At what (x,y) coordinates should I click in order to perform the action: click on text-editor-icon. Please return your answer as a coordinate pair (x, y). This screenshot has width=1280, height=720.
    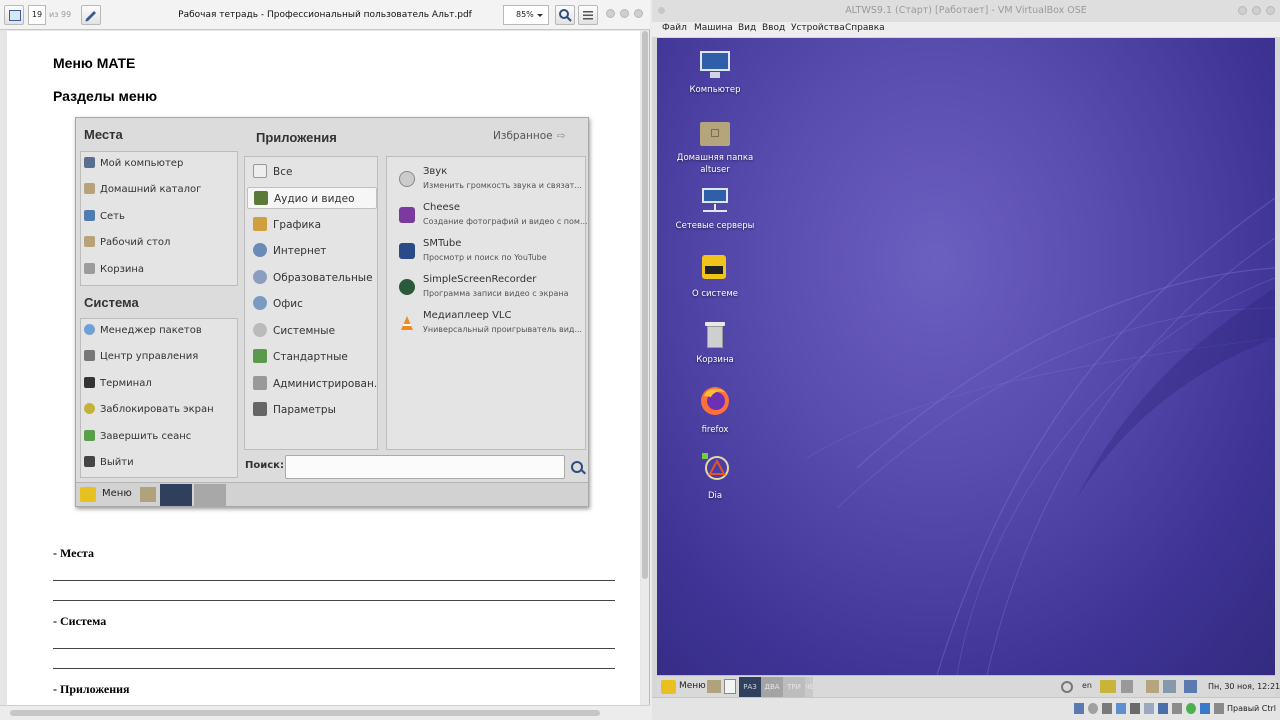
    Looking at the image, I should click on (730, 686).